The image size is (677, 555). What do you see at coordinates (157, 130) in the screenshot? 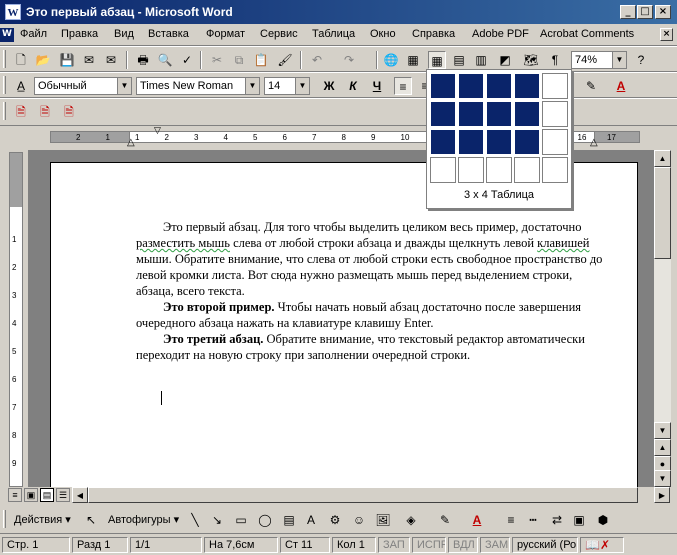
I see `first-line-indent-marker: ▽` at bounding box center [157, 130].